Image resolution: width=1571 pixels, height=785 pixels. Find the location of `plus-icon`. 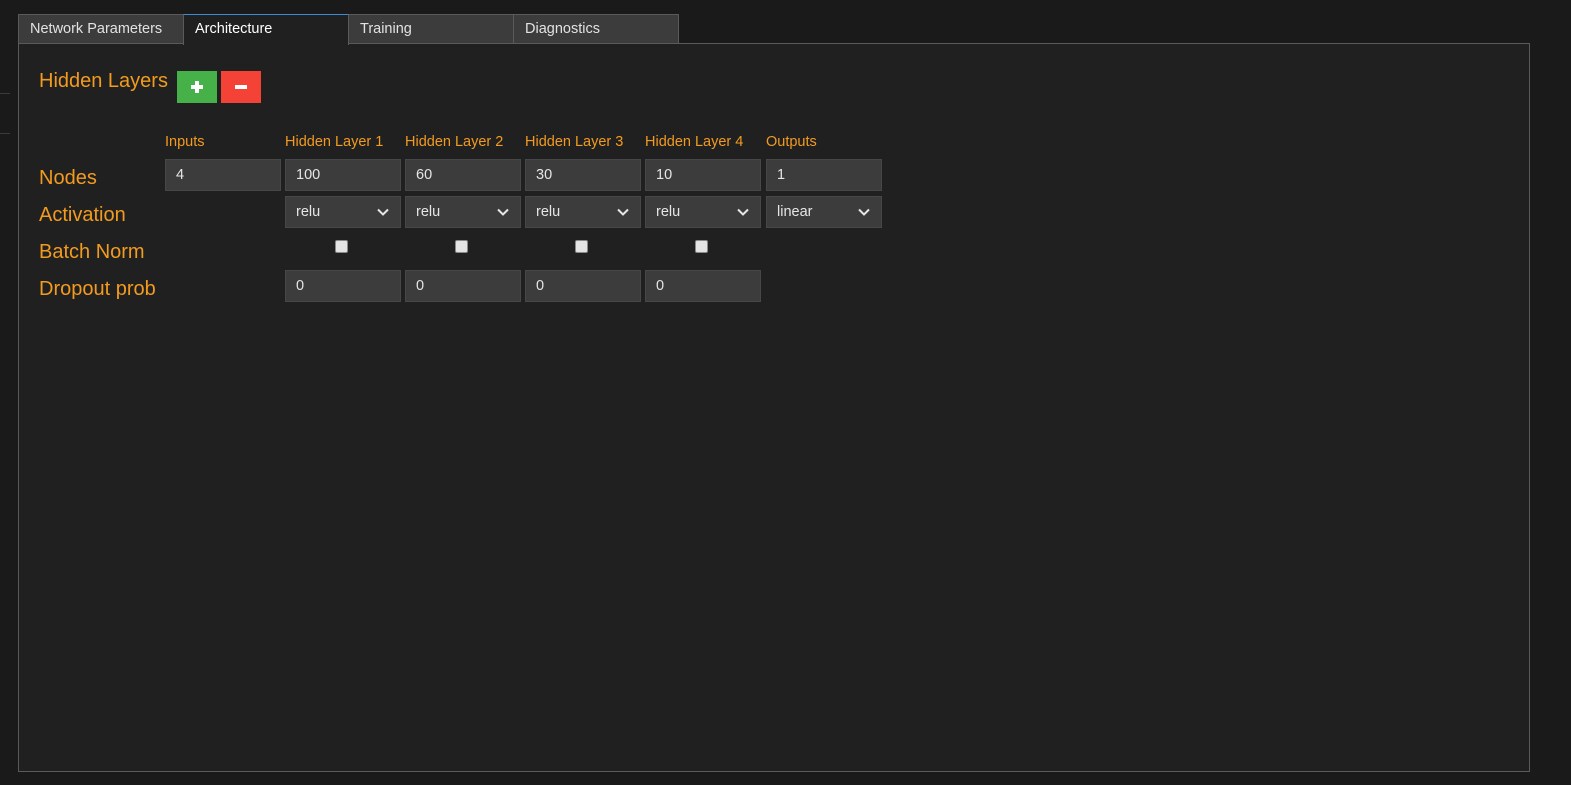

plus-icon is located at coordinates (197, 87).